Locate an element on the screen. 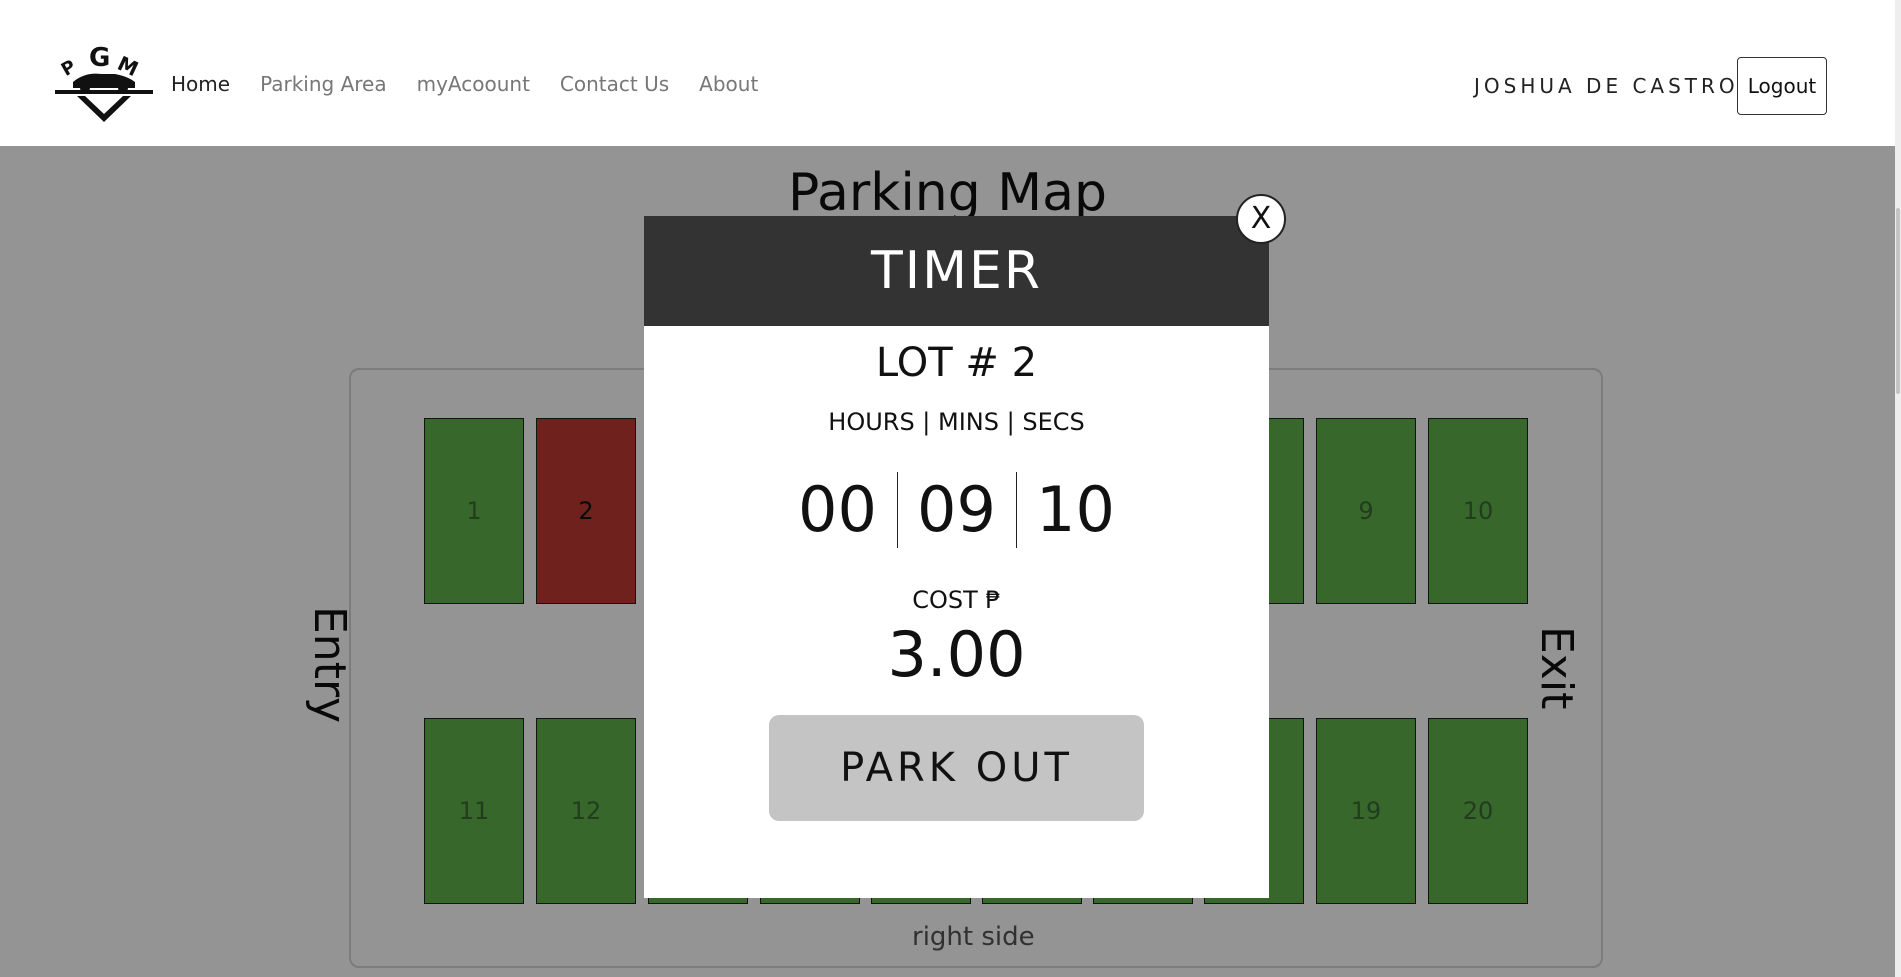 The width and height of the screenshot is (1901, 977). logout-button: Logout is located at coordinates (1782, 86).